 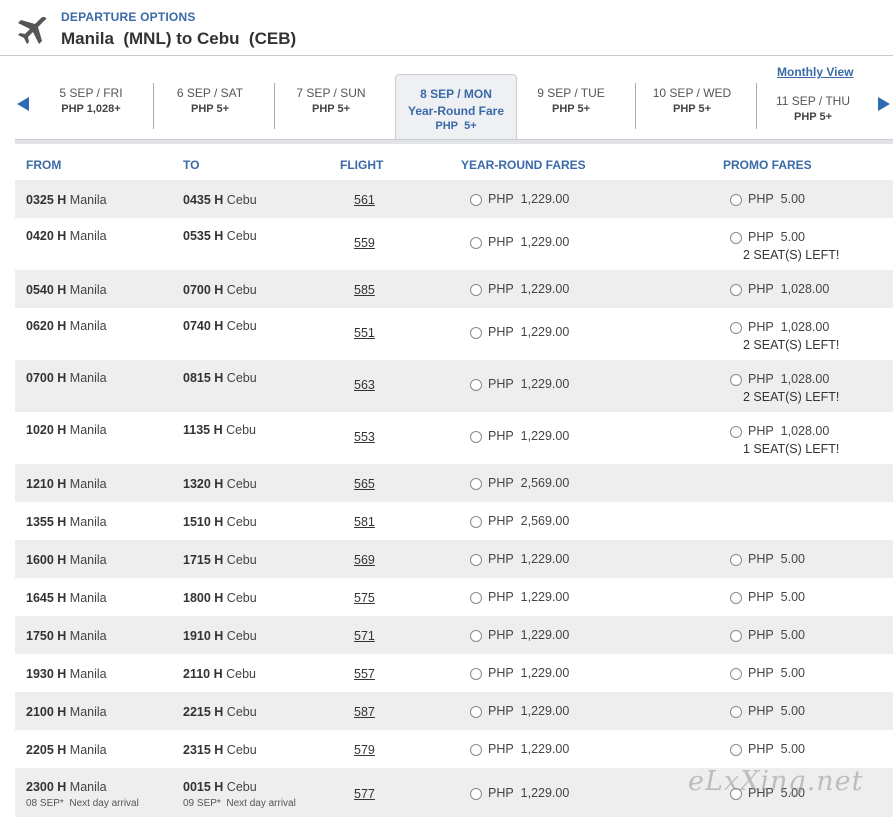 I want to click on flight-number-link: 587, so click(x=364, y=712).